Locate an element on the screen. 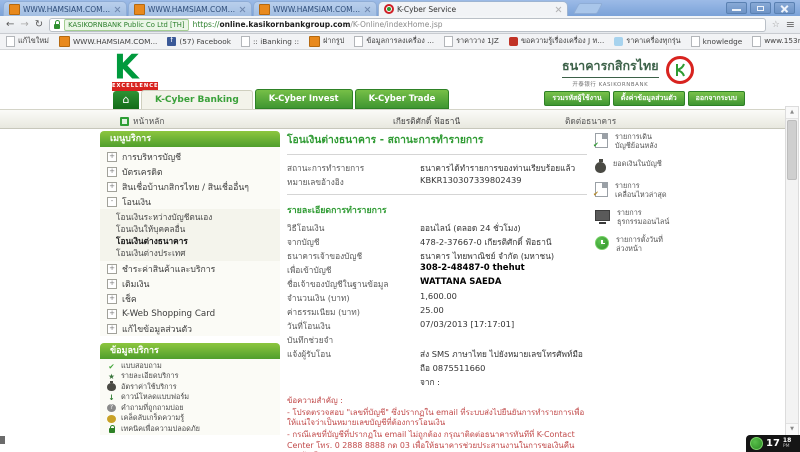 The height and width of the screenshot is (452, 800). quick-link: รายการ ธุรกรรมออนไลน์ is located at coordinates (654, 217).